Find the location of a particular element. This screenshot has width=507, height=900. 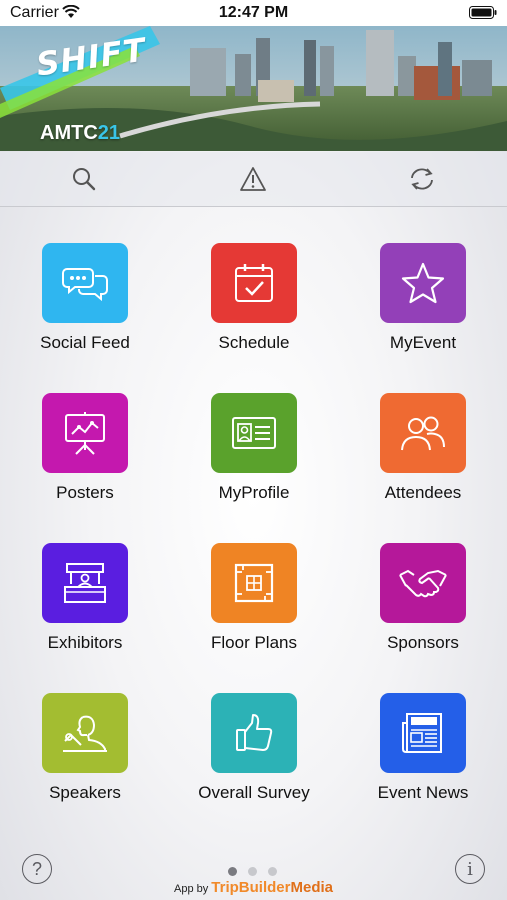

search-icon is located at coordinates (84, 179).